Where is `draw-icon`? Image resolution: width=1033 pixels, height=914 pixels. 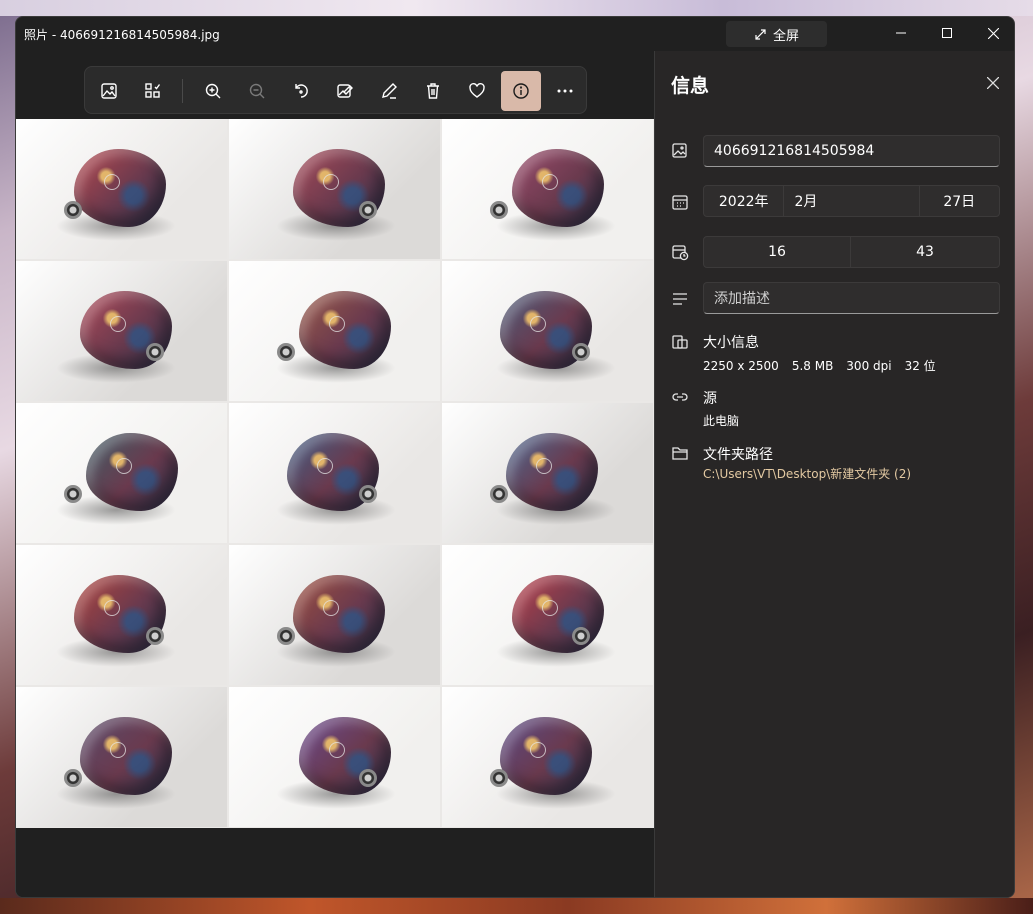
draw-icon is located at coordinates (389, 91).